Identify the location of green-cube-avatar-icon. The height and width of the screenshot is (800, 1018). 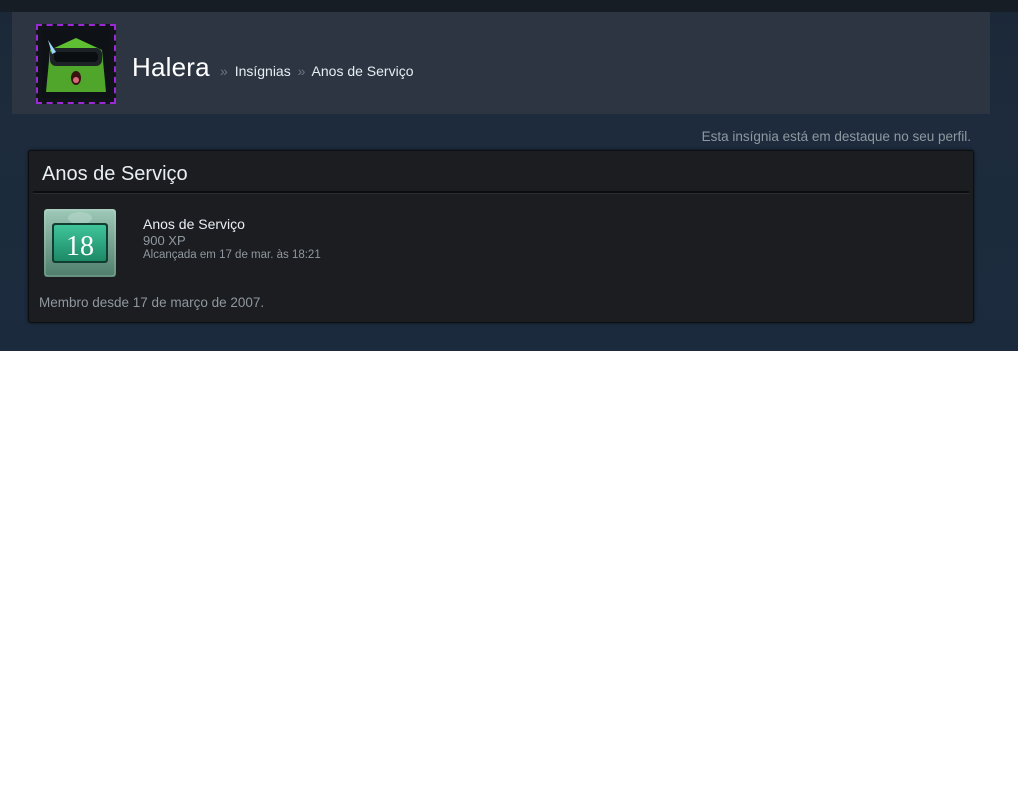
(76, 64).